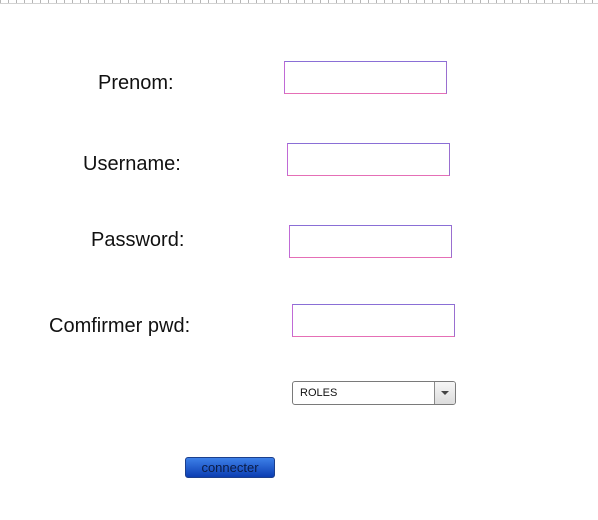  What do you see at coordinates (370, 241) in the screenshot?
I see `password-input` at bounding box center [370, 241].